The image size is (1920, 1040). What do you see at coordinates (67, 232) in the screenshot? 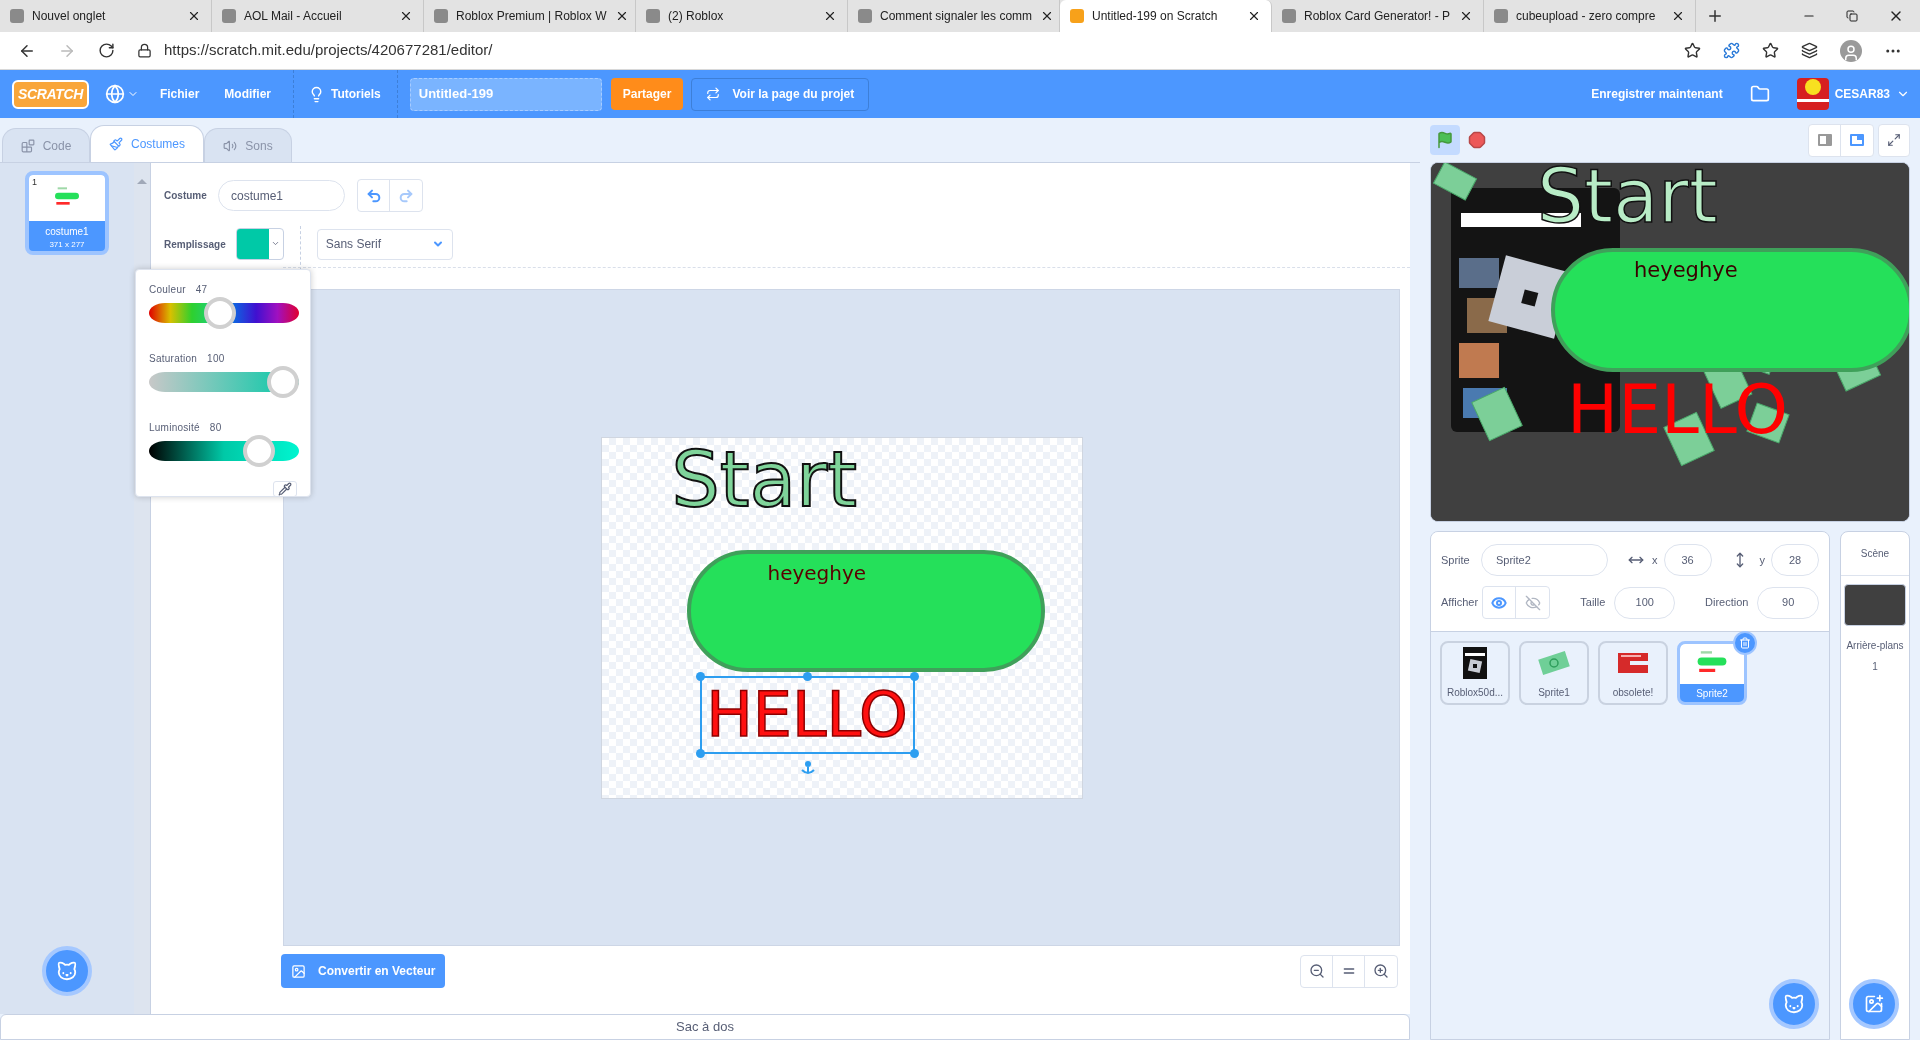
I see `costume-name: costume1` at bounding box center [67, 232].